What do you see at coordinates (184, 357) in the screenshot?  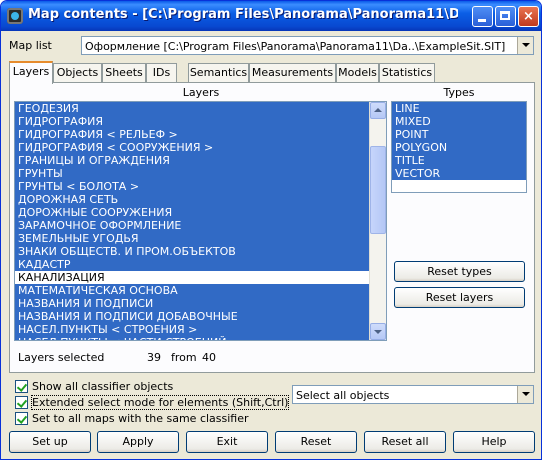 I see `layers-from-label: from` at bounding box center [184, 357].